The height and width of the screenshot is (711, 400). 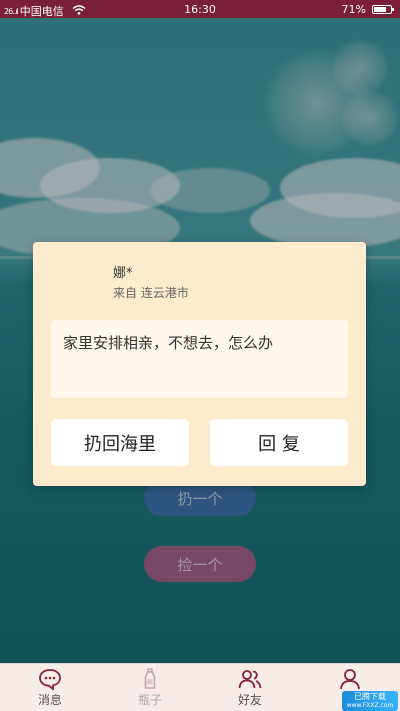 I want to click on bottle-icon, so click(x=150, y=678).